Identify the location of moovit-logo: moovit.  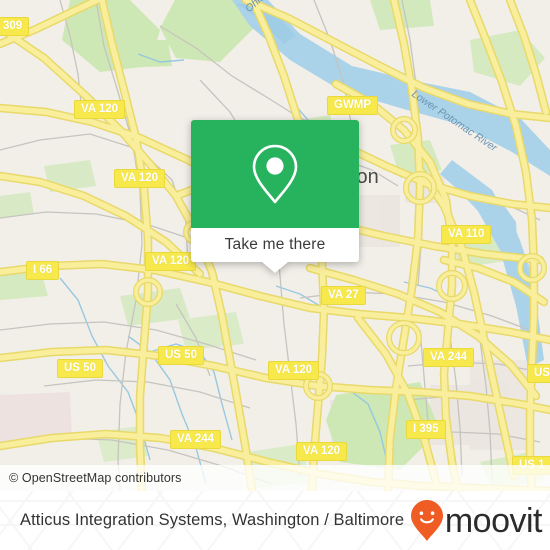
(476, 521).